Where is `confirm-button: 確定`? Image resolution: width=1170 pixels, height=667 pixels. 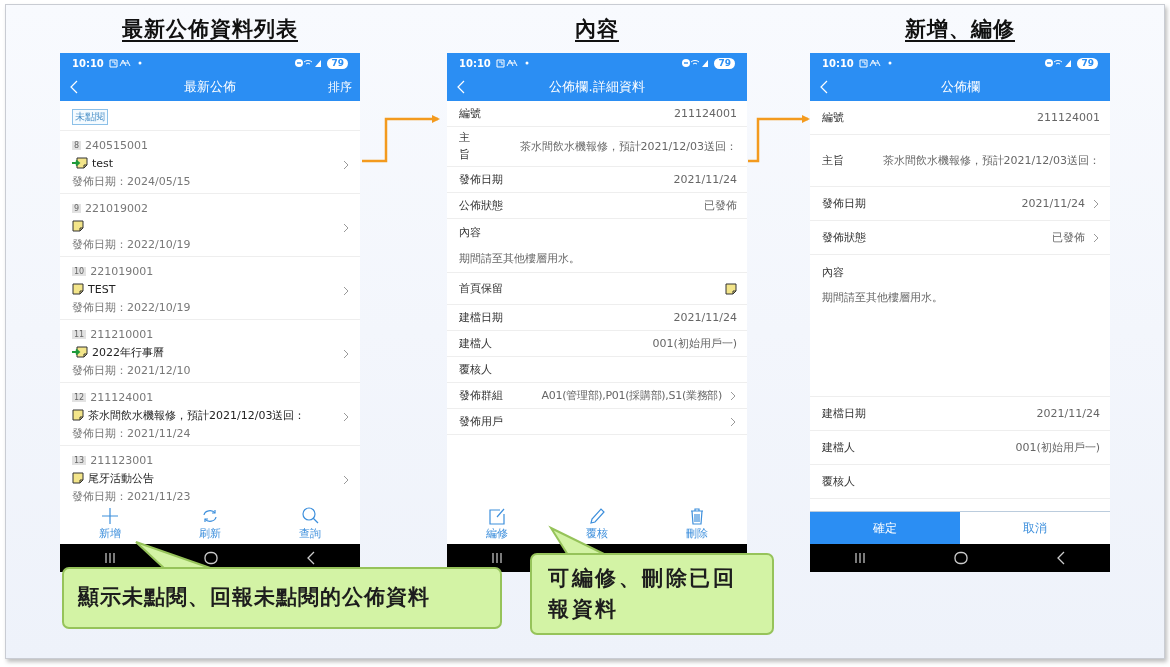 confirm-button: 確定 is located at coordinates (885, 528).